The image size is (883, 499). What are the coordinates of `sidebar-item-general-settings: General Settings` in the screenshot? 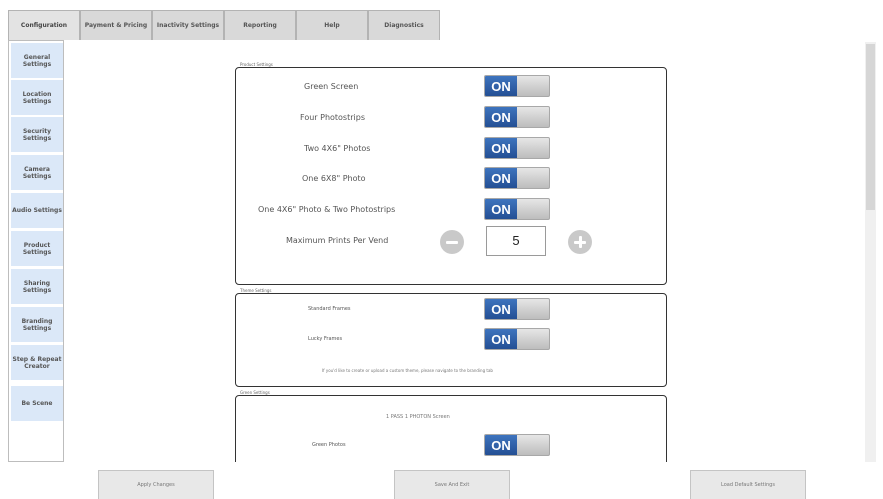 It's located at (37, 60).